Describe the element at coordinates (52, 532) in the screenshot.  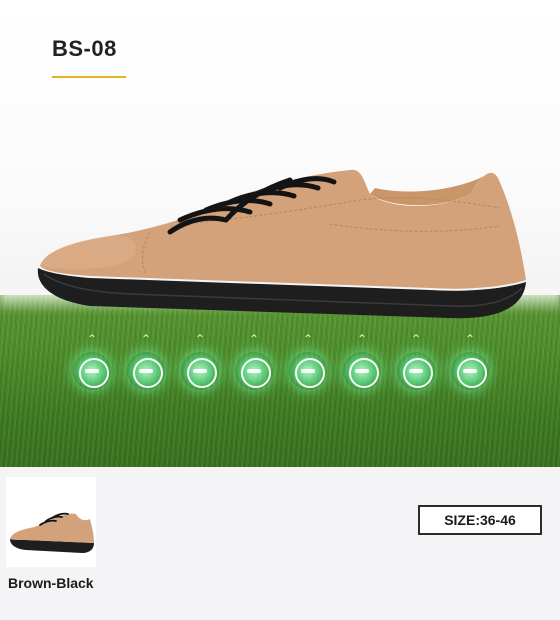
I see `variant-shoe-thumbnail-image` at that location.